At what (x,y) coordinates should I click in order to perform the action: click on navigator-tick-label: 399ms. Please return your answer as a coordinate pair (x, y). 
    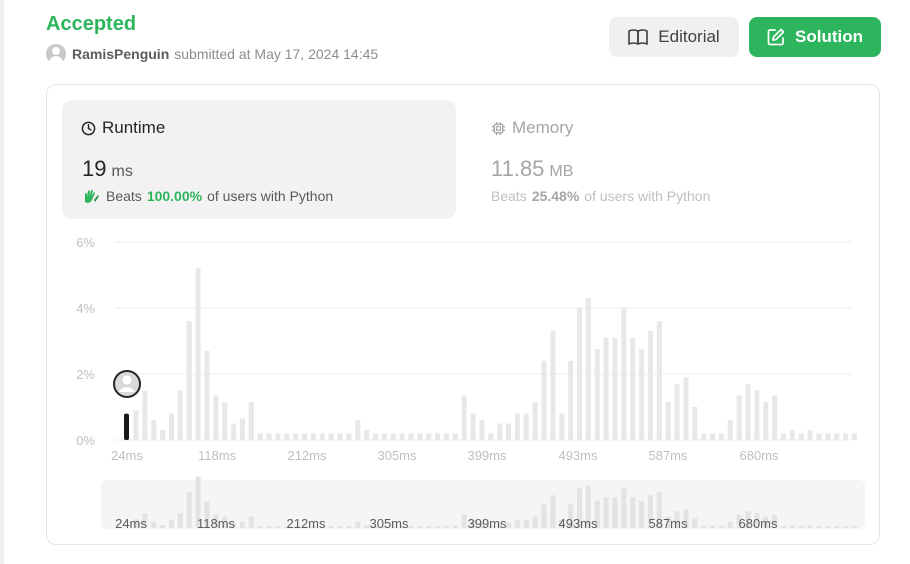
    Looking at the image, I should click on (487, 523).